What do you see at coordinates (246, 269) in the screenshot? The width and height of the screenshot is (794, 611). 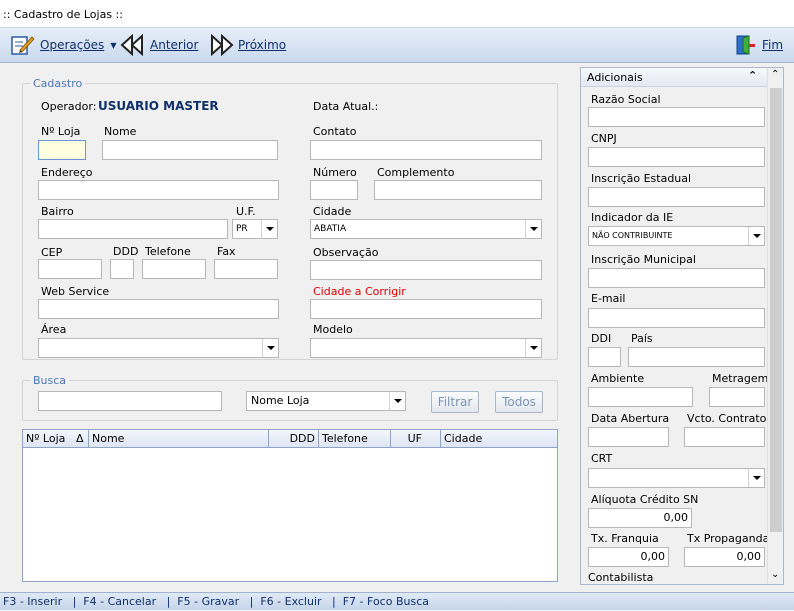 I see `fax-input` at bounding box center [246, 269].